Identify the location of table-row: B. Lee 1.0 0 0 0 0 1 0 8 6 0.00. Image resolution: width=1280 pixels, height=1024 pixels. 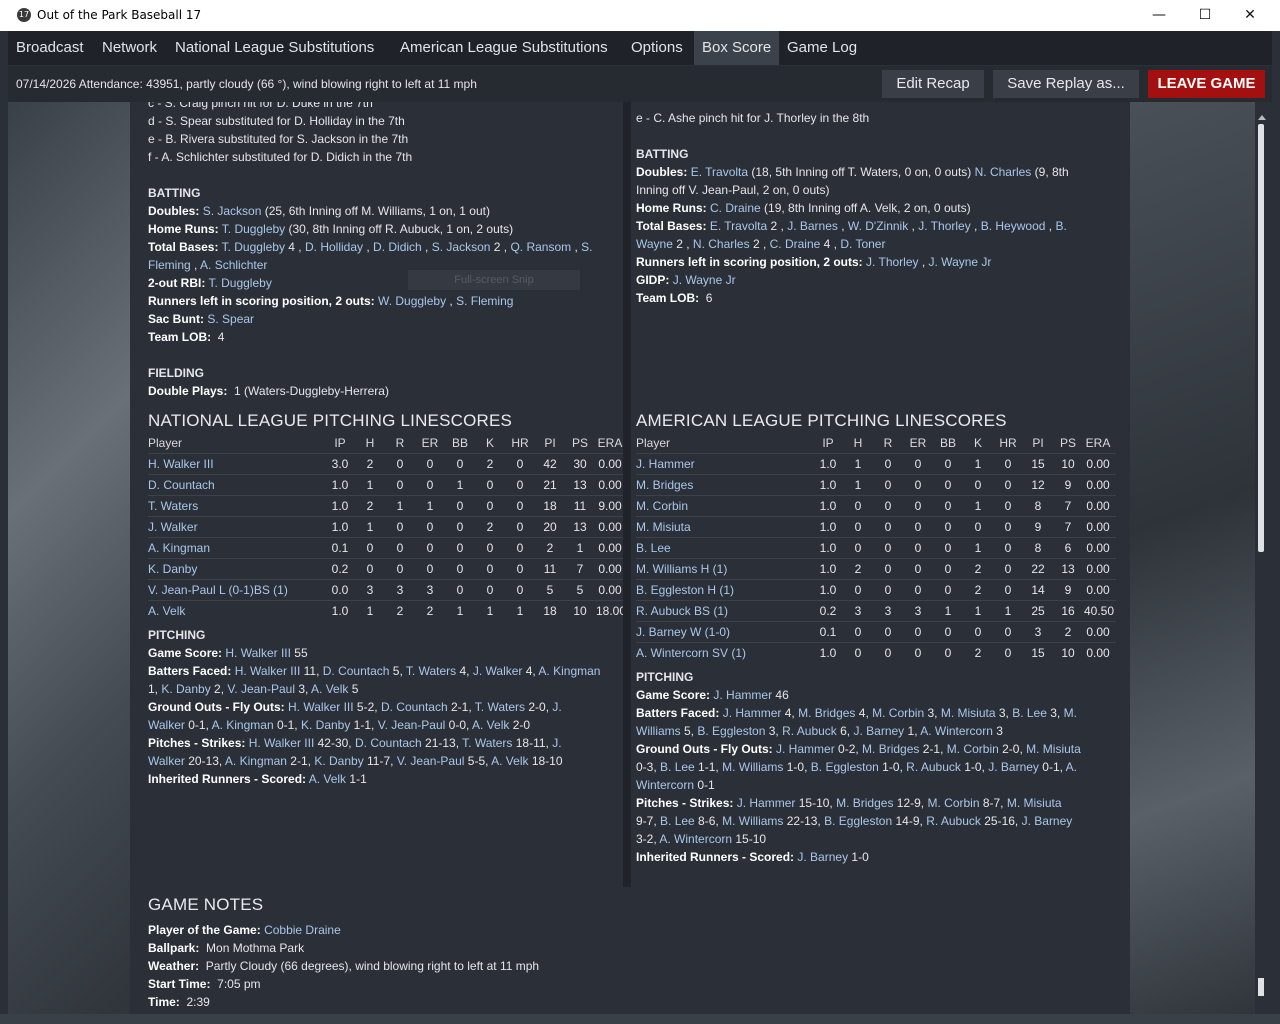
(876, 548).